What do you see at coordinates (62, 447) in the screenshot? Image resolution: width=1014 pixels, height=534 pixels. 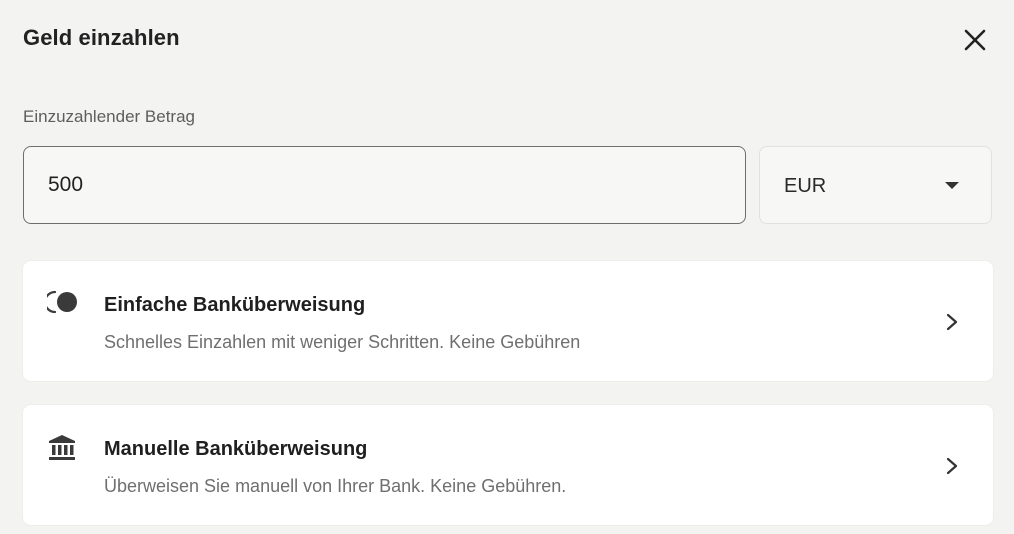 I see `bank-icon` at bounding box center [62, 447].